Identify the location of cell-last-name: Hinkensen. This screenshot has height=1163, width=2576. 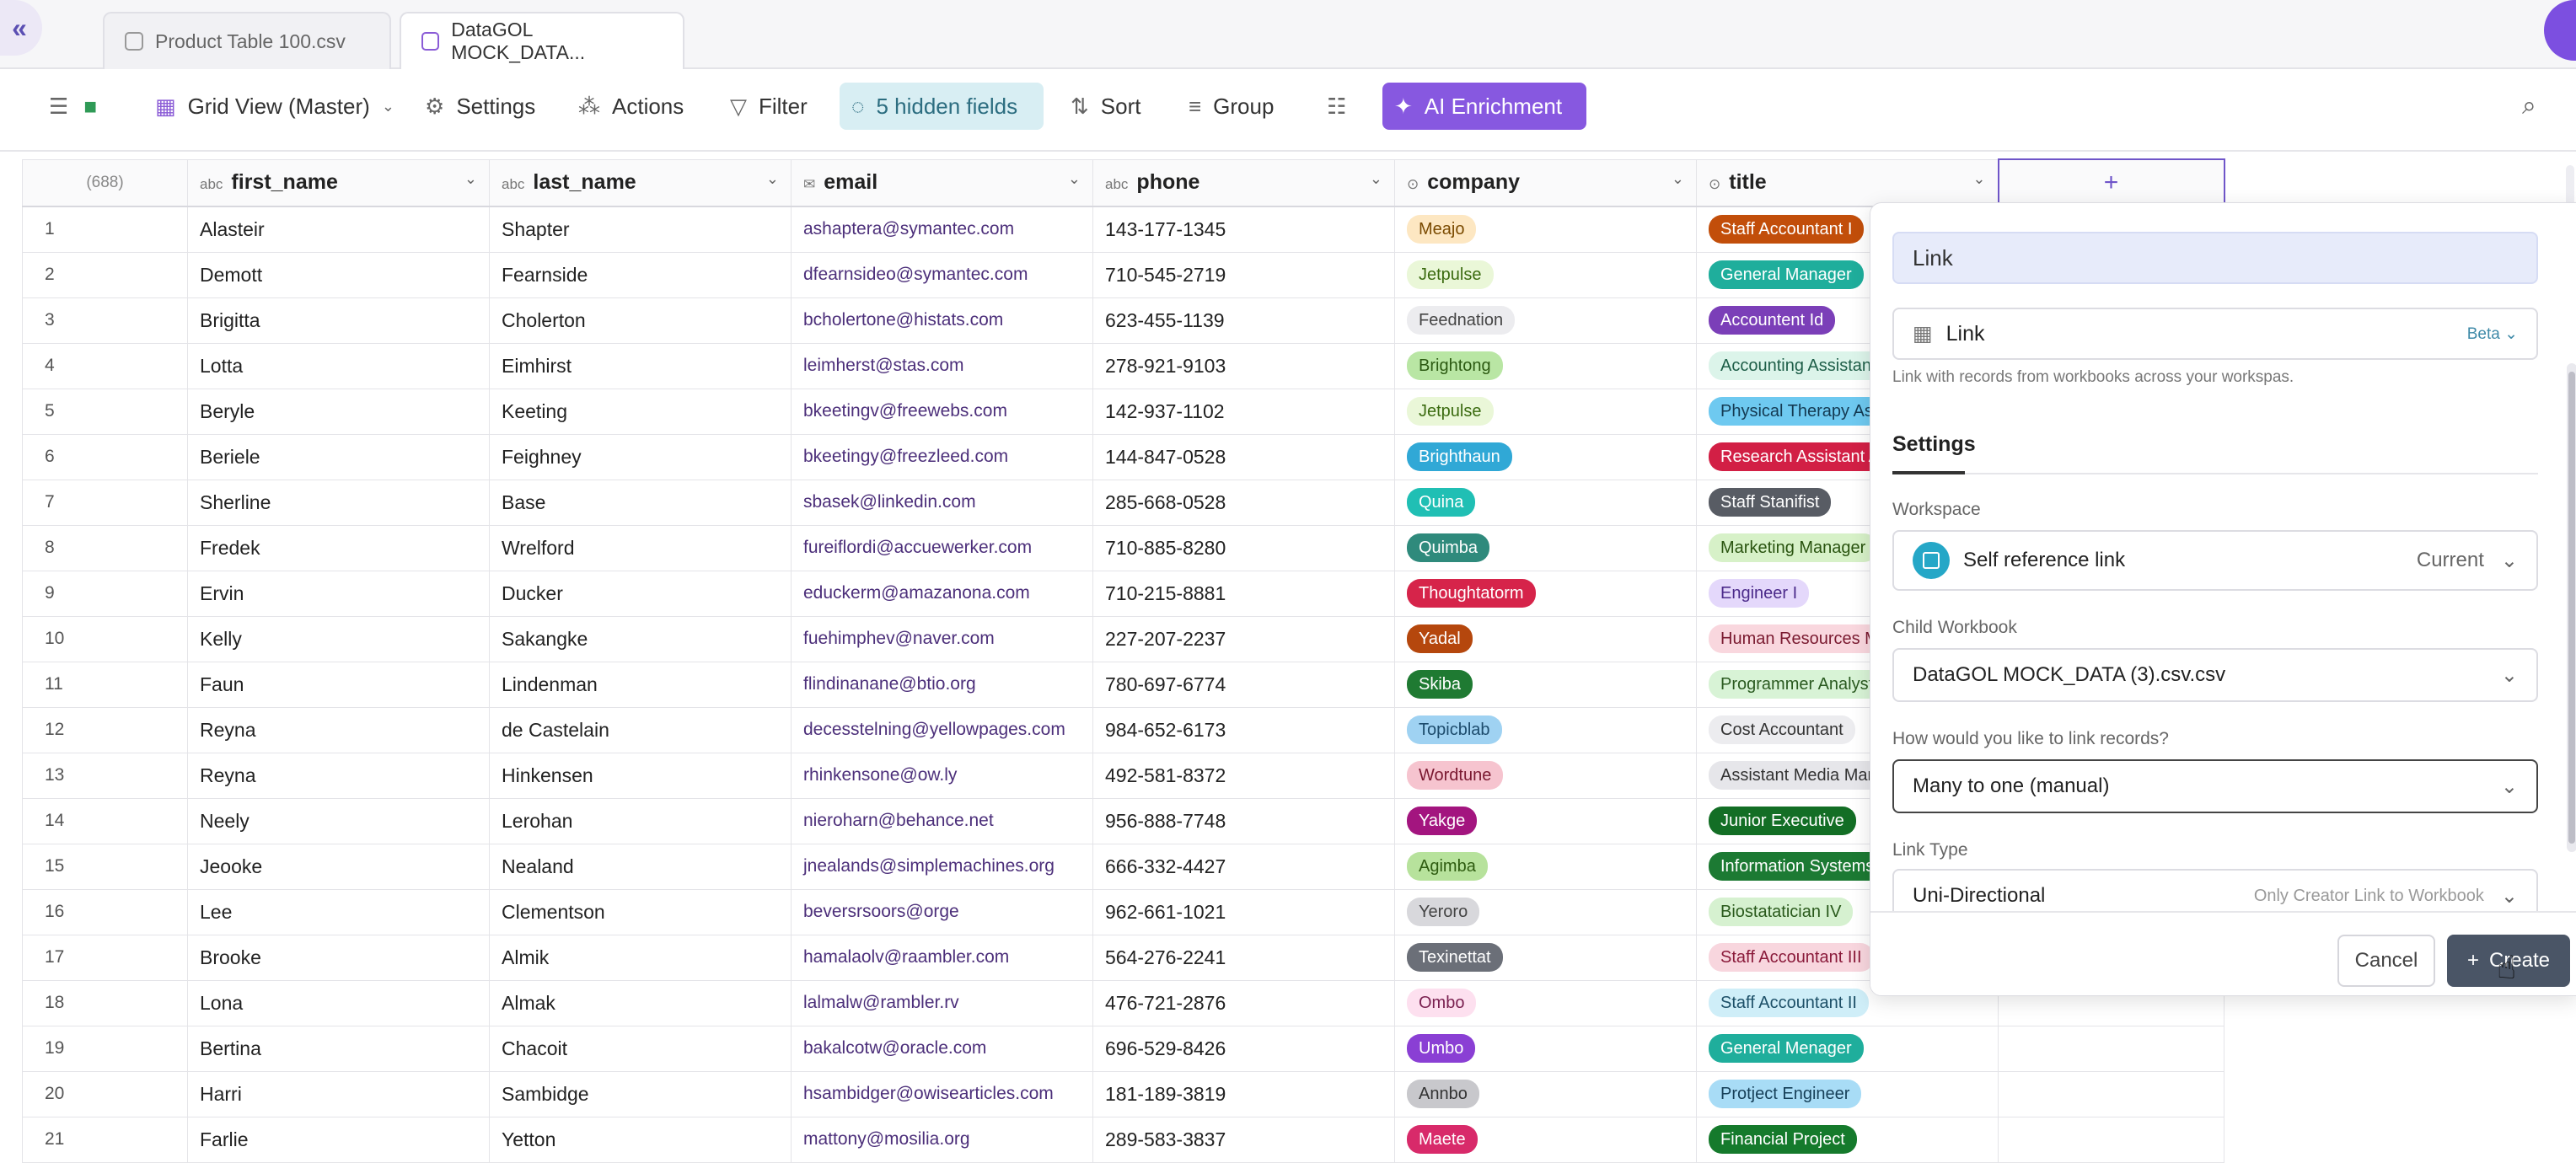
(640, 775).